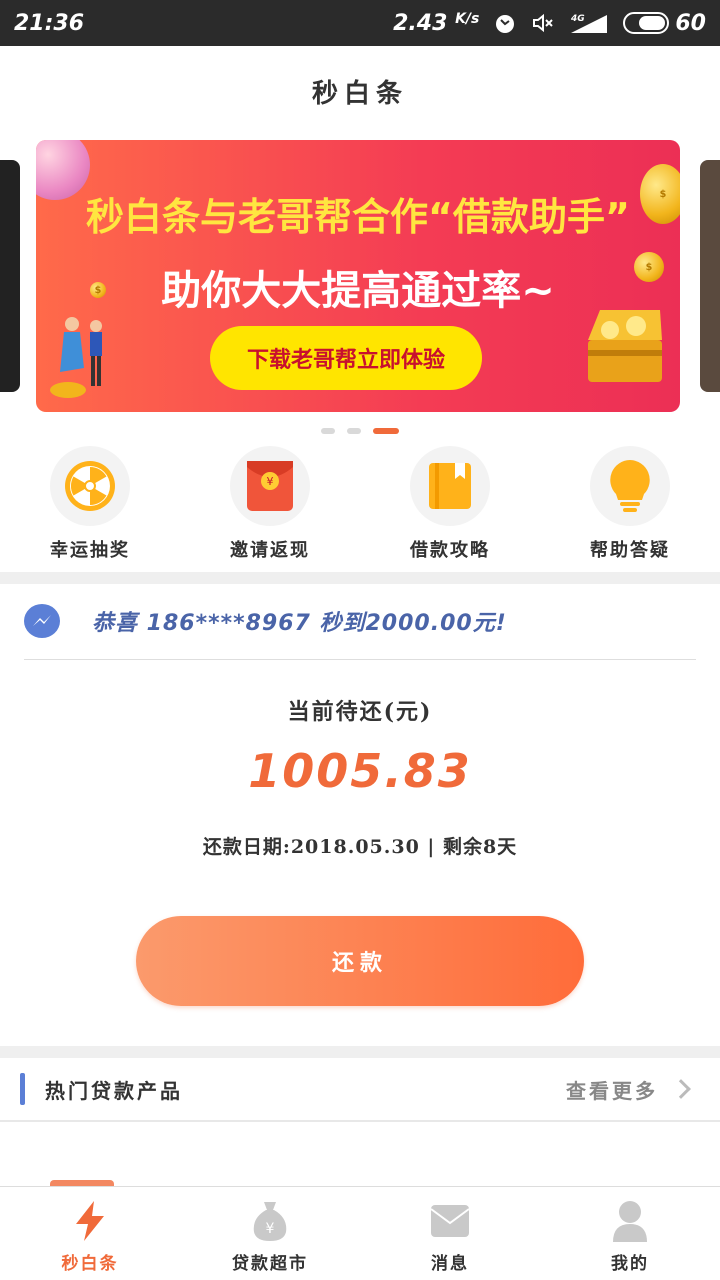 The width and height of the screenshot is (720, 1280). Describe the element at coordinates (270, 550) in the screenshot. I see `quick-action-label: 邀请返现` at that location.